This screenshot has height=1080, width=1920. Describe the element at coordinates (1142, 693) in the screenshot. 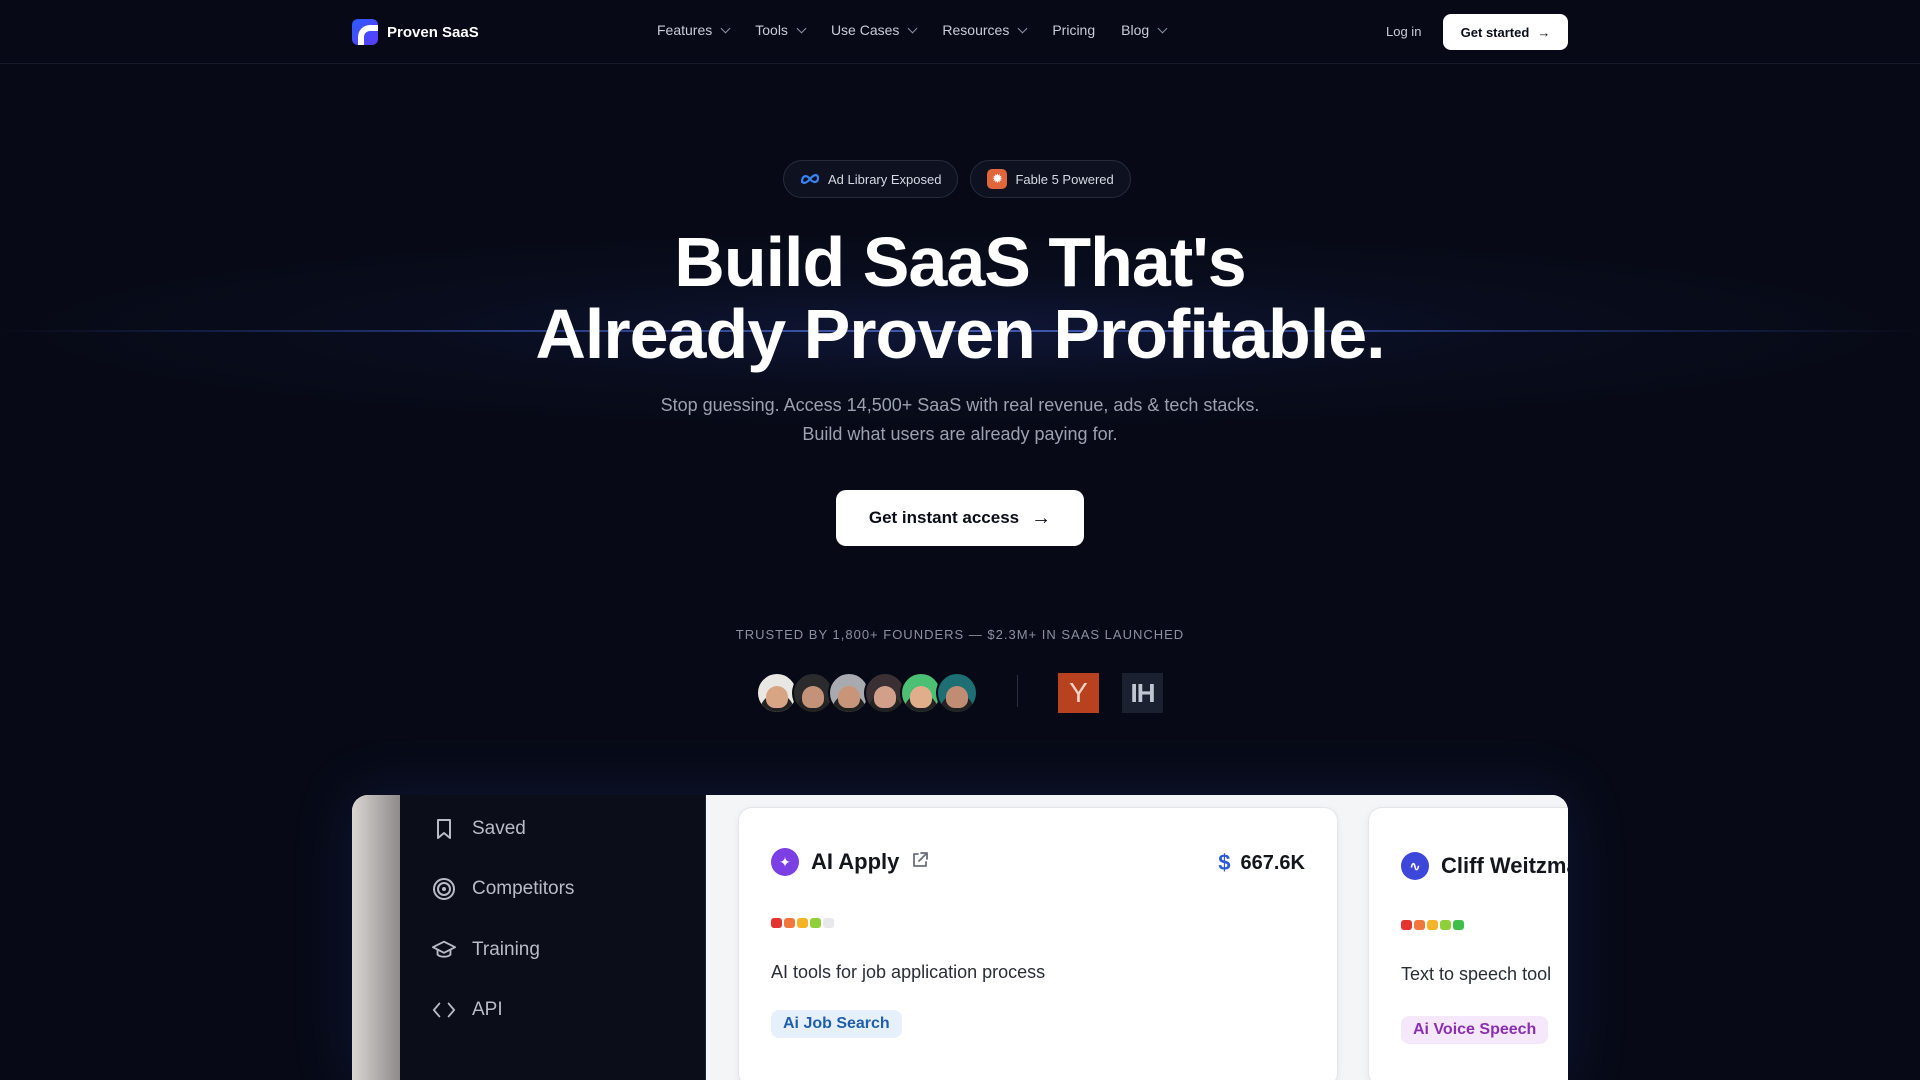

I see `indie-hackers-logo: IH` at that location.